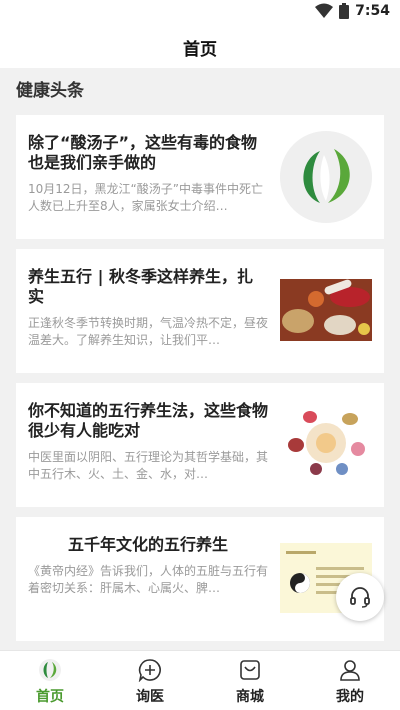 This screenshot has height=710, width=400. What do you see at coordinates (50, 670) in the screenshot?
I see `home-leaf-icon` at bounding box center [50, 670].